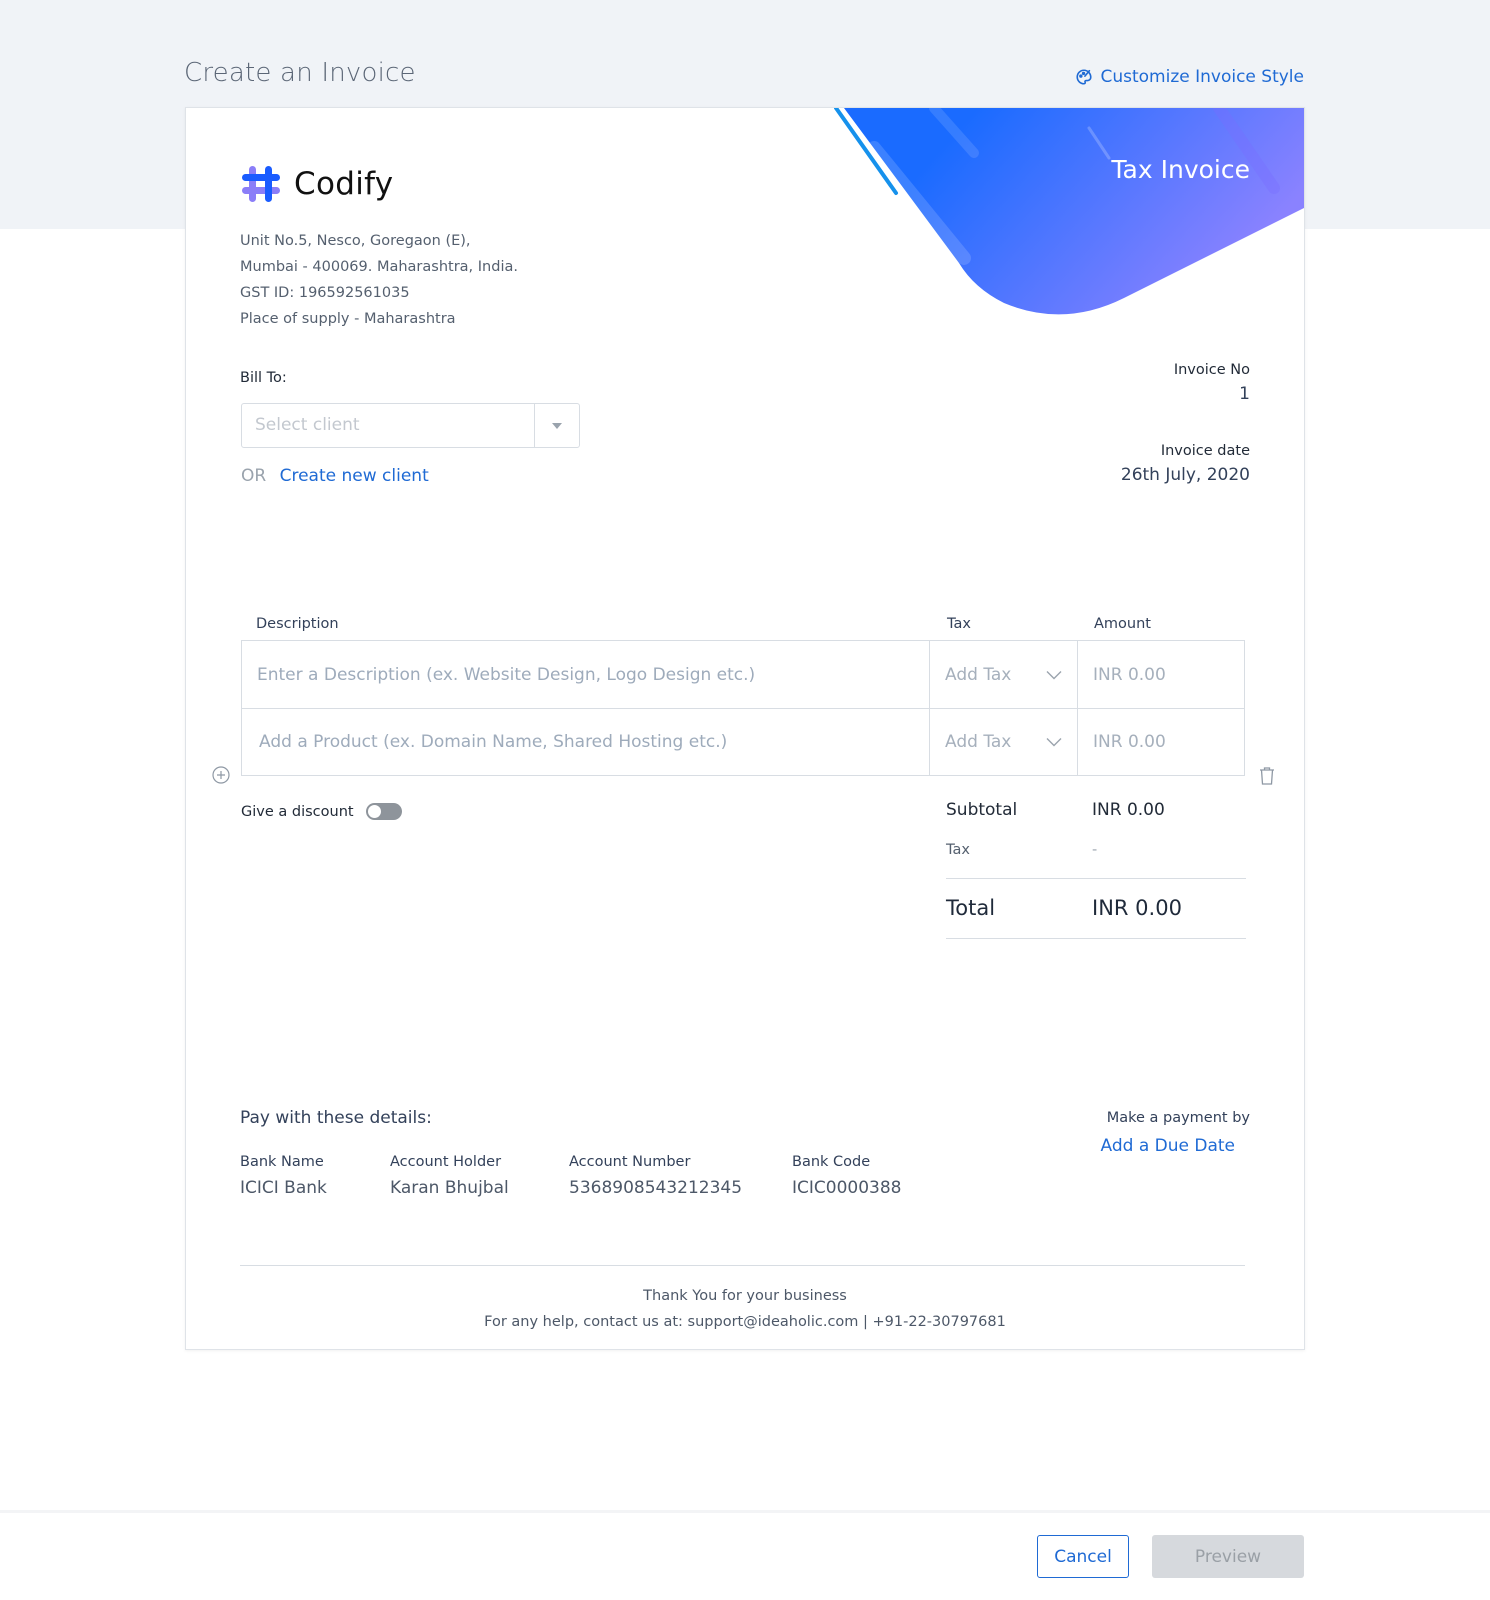 This screenshot has height=1600, width=1490. What do you see at coordinates (297, 811) in the screenshot?
I see `discount-label: Give a discount` at bounding box center [297, 811].